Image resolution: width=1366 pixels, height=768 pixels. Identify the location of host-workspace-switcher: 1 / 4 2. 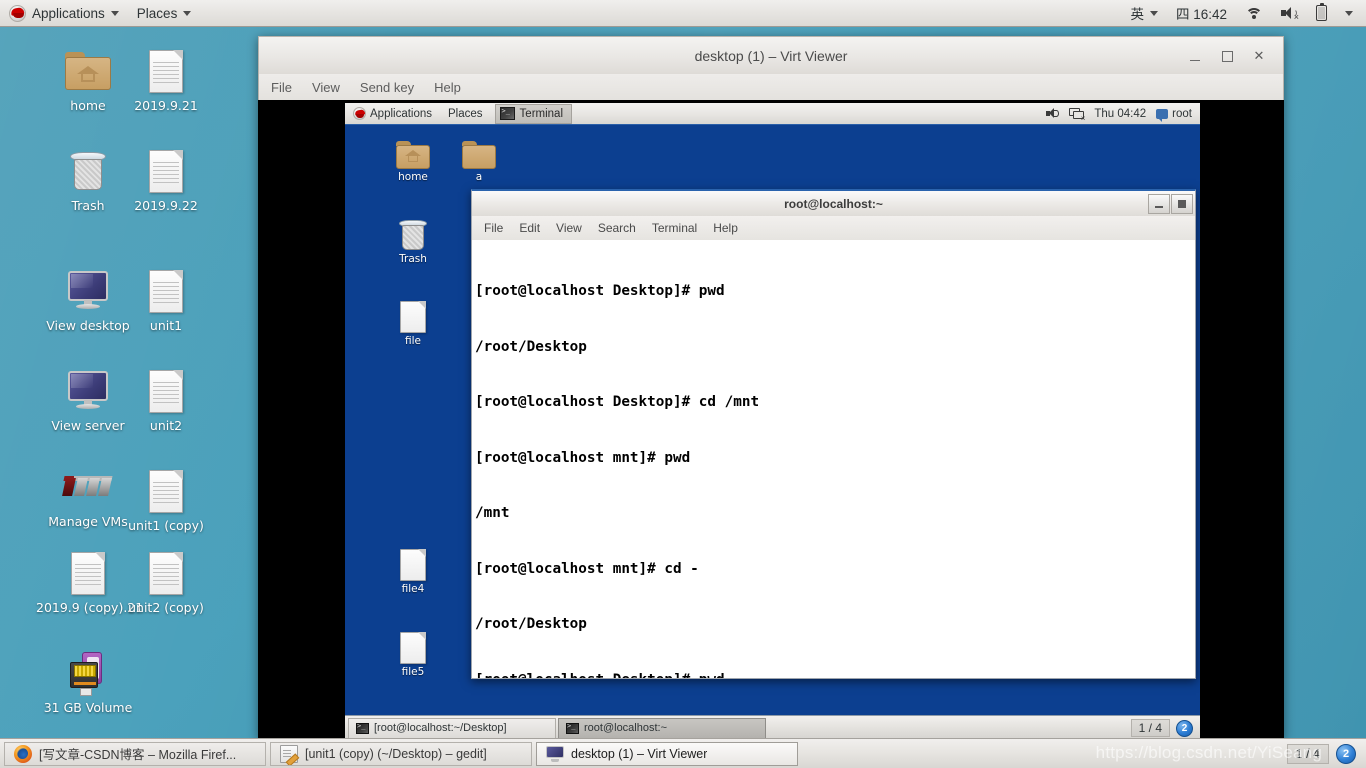
(1324, 753).